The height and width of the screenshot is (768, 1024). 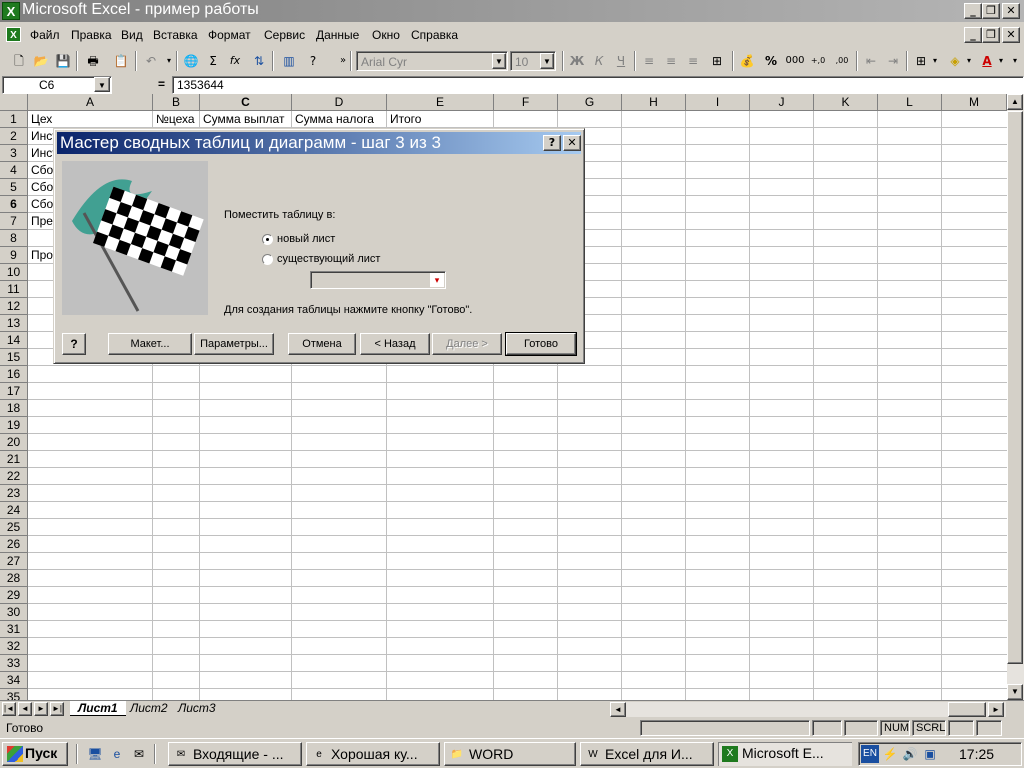 I want to click on menu-help: Справка, so click(x=434, y=35).